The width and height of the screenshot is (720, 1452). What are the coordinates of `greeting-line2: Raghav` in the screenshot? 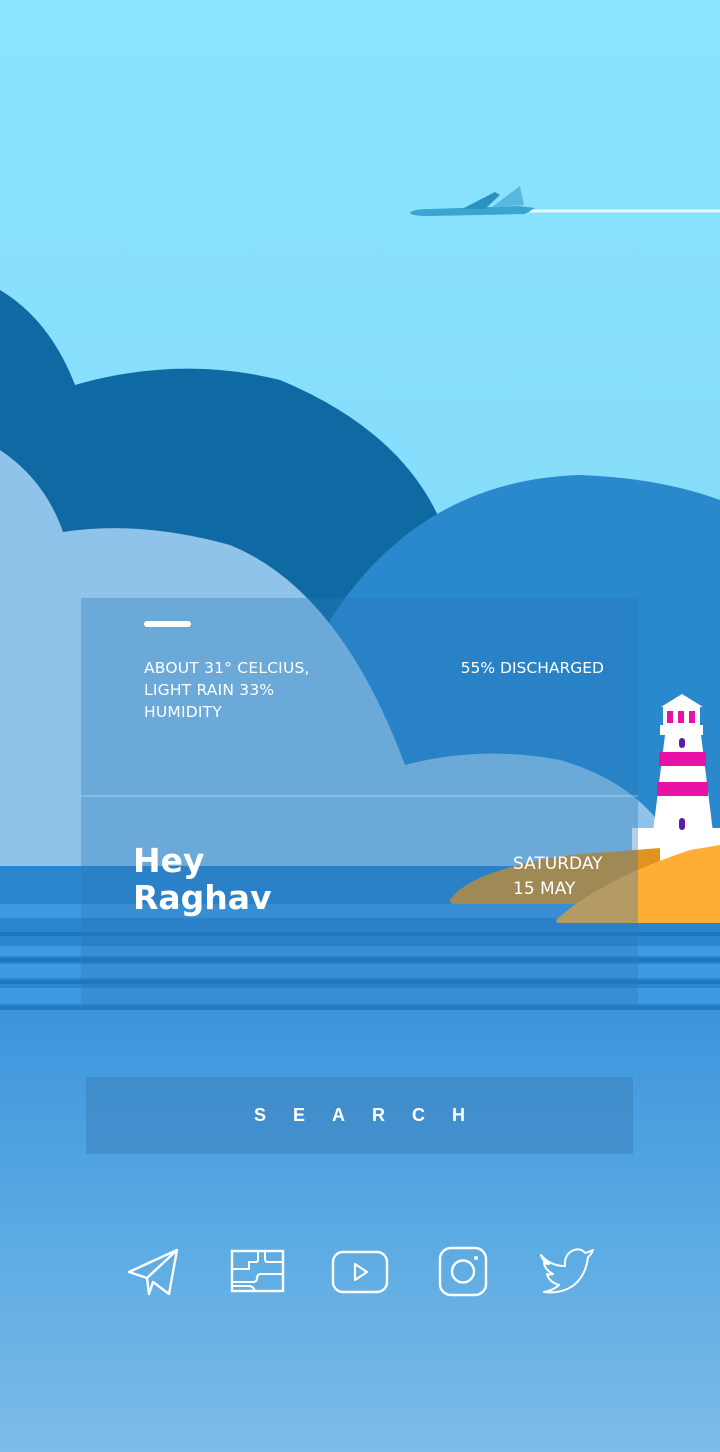 It's located at (202, 897).